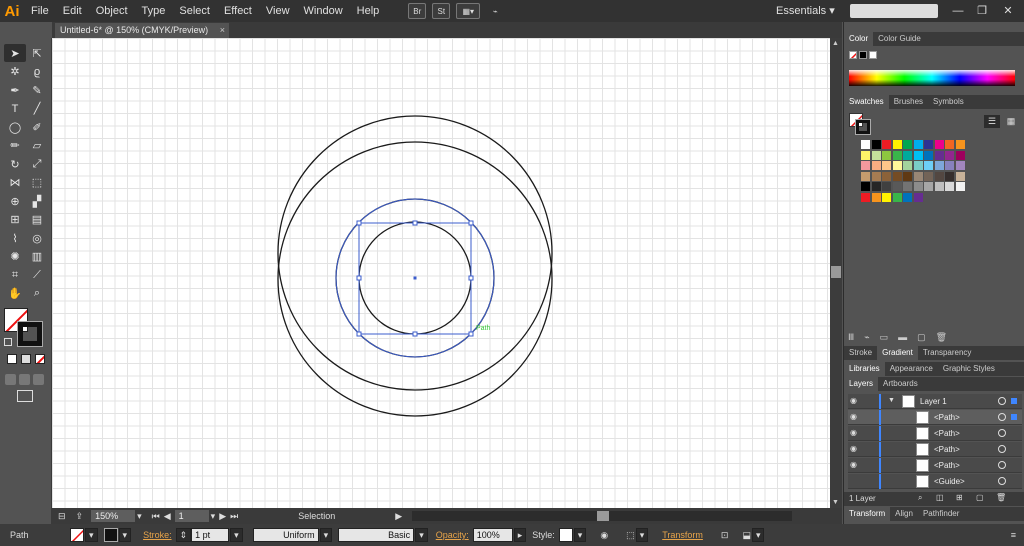 This screenshot has width=1024, height=546. I want to click on list-view-icon: ☰, so click(992, 121).